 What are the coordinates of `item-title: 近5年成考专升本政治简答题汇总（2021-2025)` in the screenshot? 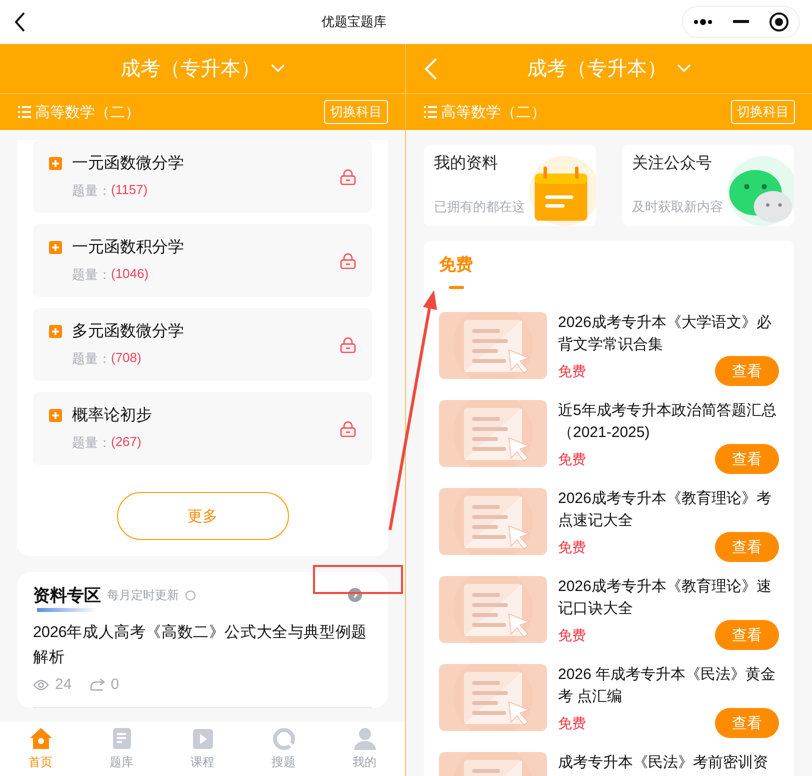 It's located at (668, 422).